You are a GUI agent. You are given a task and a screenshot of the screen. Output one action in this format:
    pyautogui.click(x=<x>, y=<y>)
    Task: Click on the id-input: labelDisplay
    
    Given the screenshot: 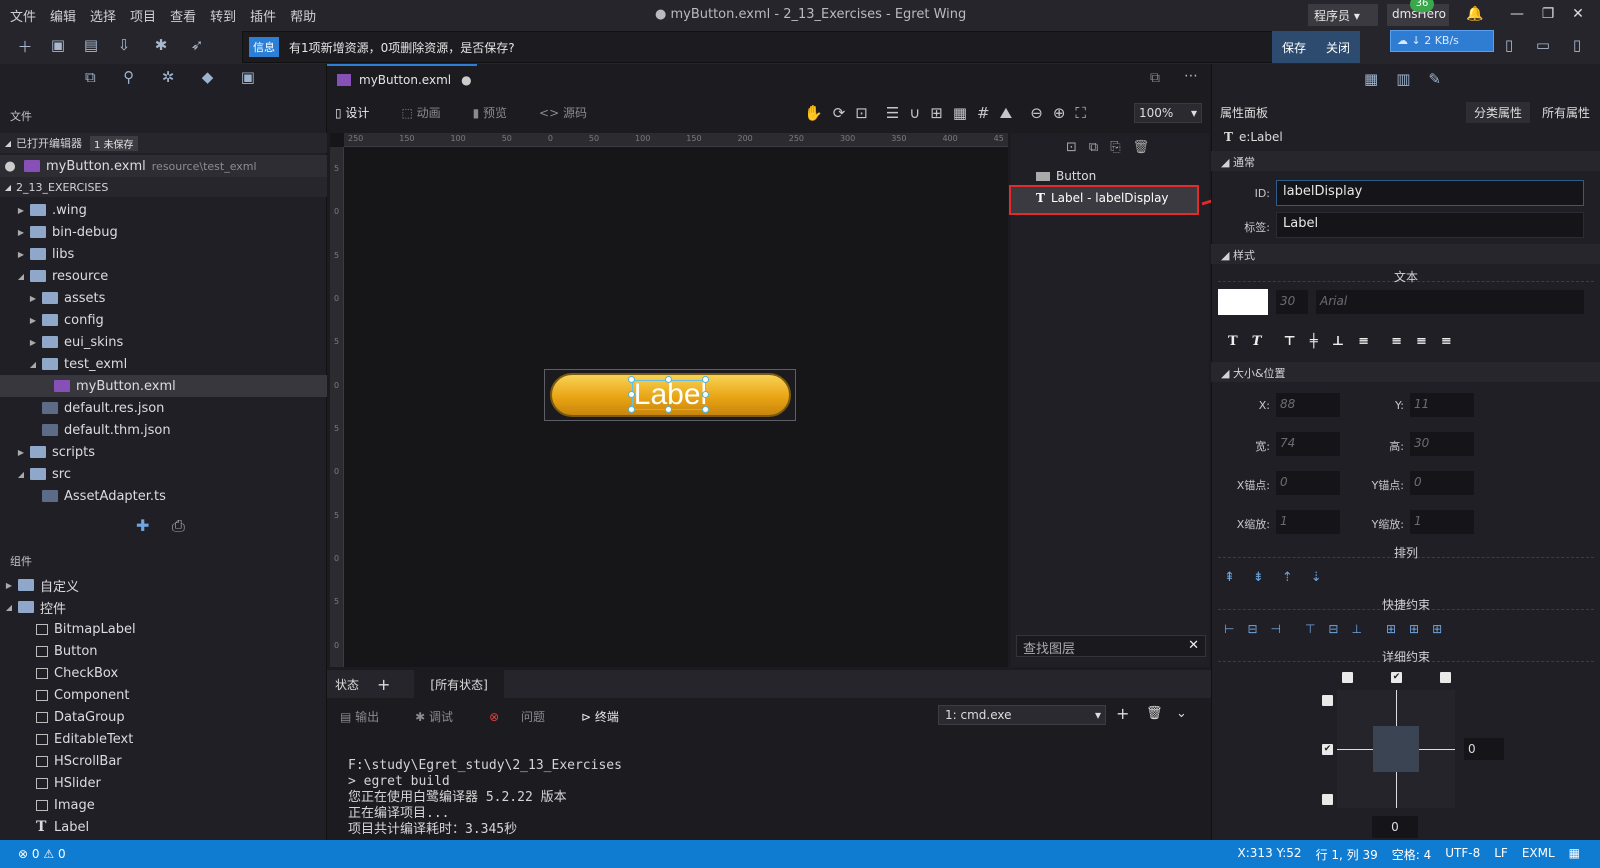 What is the action you would take?
    pyautogui.click(x=1430, y=193)
    